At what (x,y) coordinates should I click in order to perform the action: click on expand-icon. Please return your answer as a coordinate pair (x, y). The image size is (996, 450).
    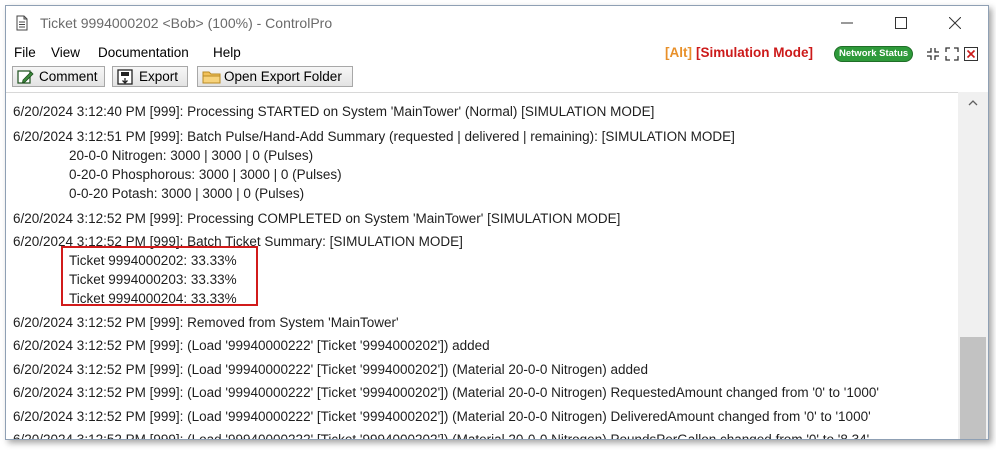
    Looking at the image, I should click on (952, 54).